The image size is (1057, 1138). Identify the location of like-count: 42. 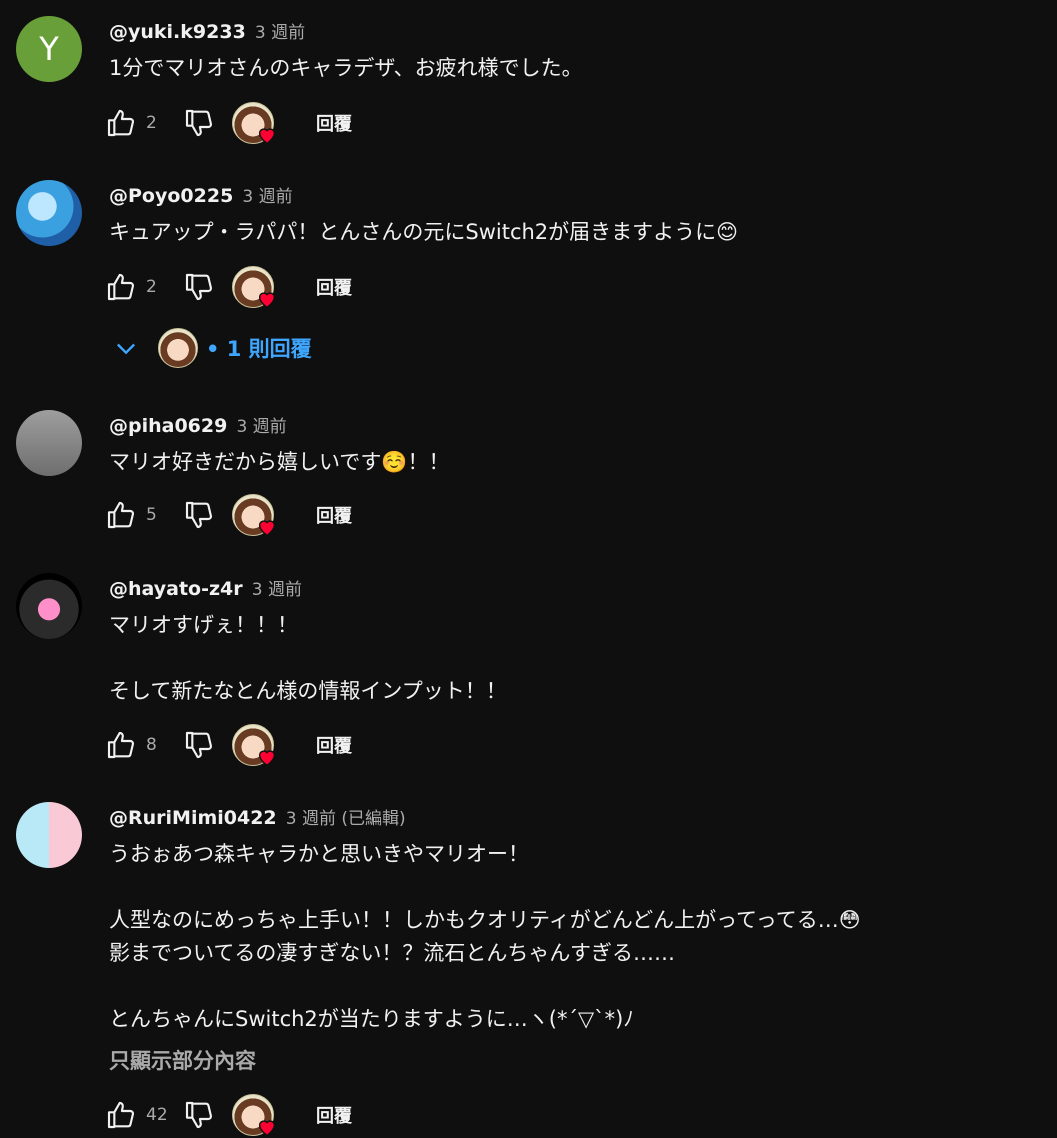
(157, 1115).